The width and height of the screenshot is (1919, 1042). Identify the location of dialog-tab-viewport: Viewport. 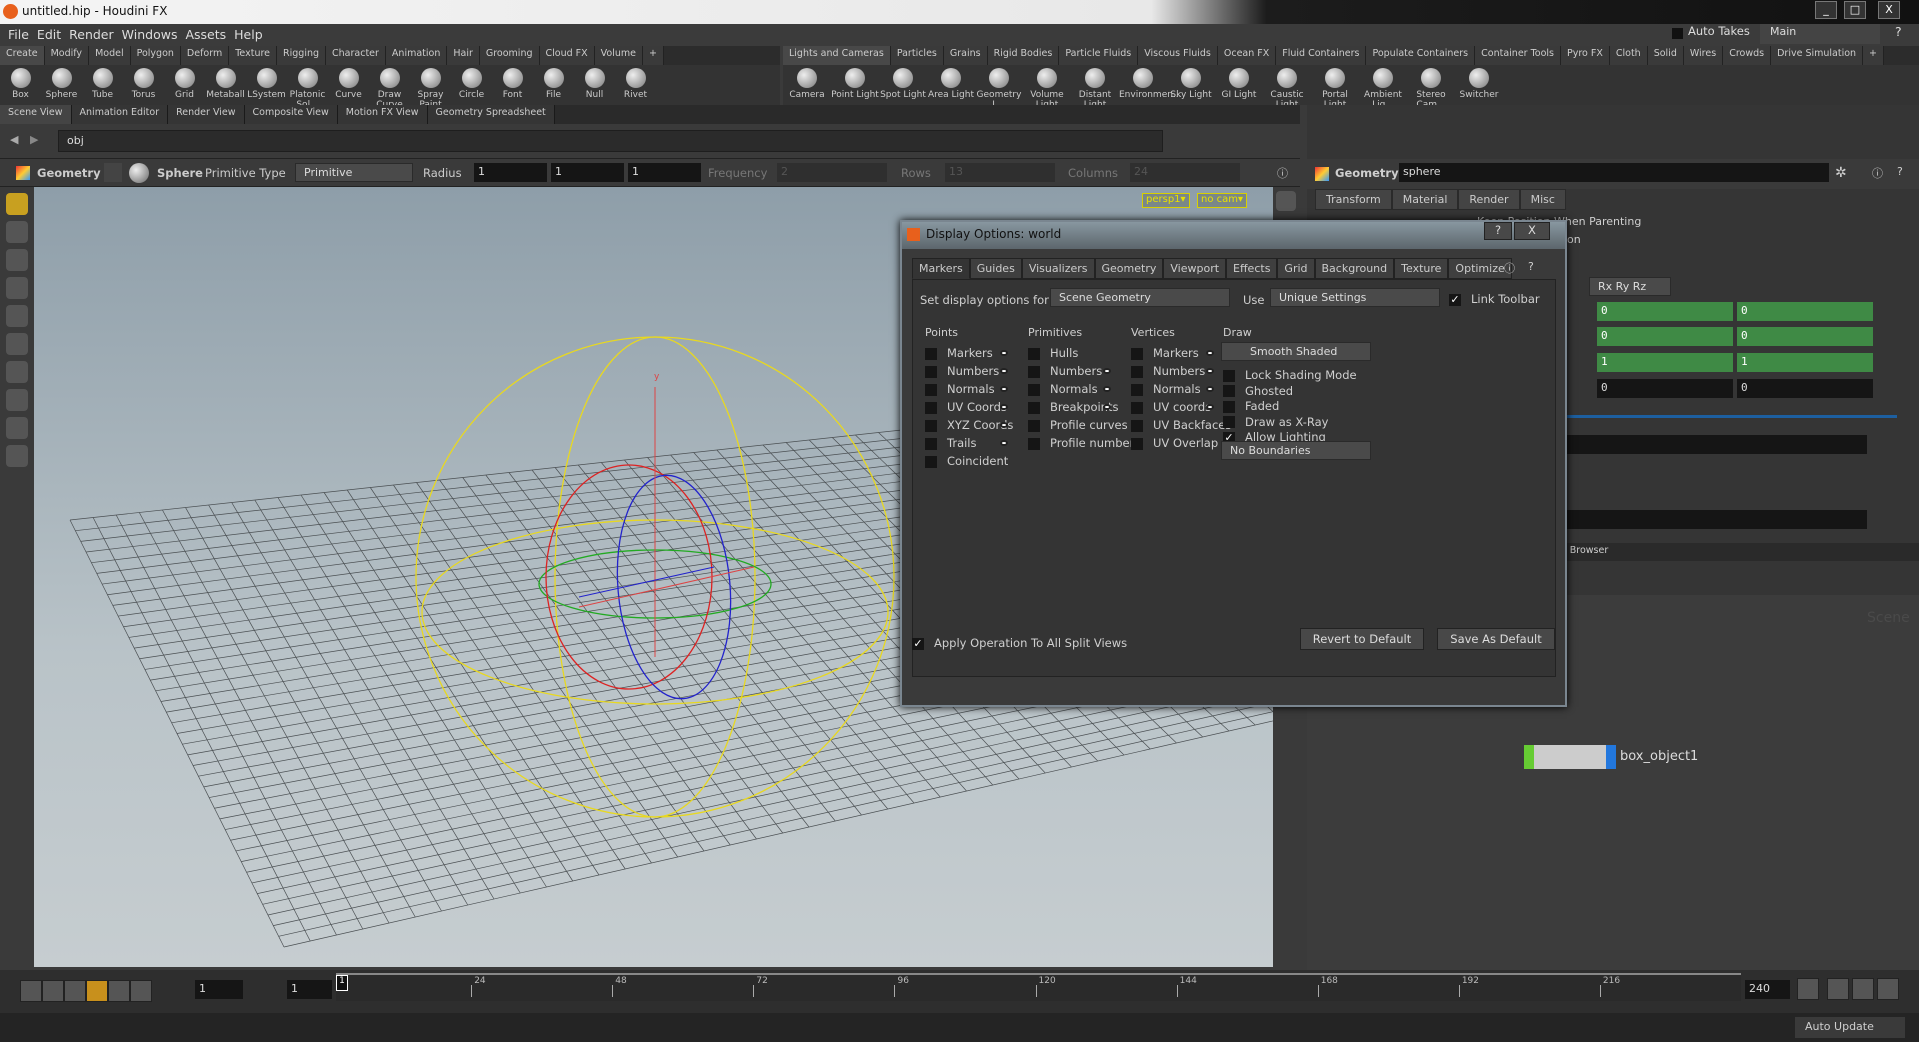
(1195, 268).